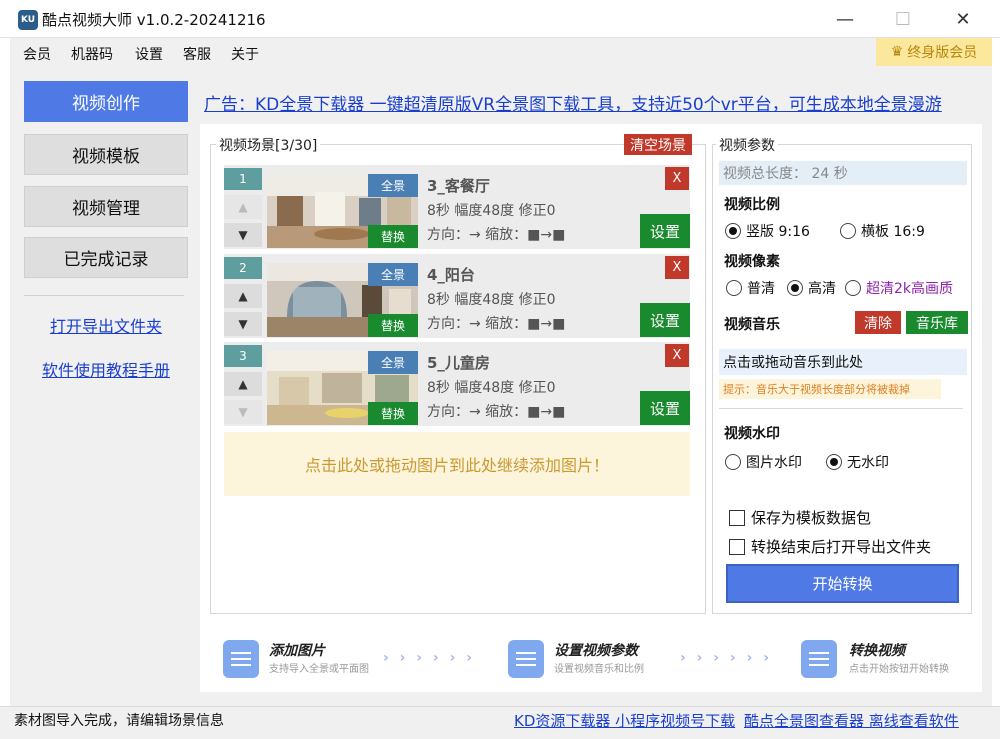 The width and height of the screenshot is (1000, 739). Describe the element at coordinates (841, 547) in the screenshot. I see `checkbox-label: 转换结束后打开导出文件夹` at that location.